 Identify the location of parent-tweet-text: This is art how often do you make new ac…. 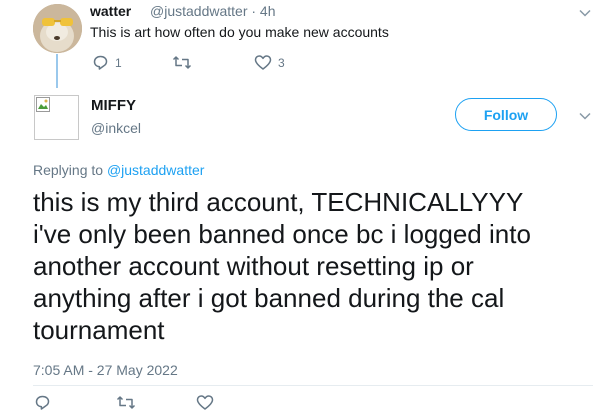
(239, 32).